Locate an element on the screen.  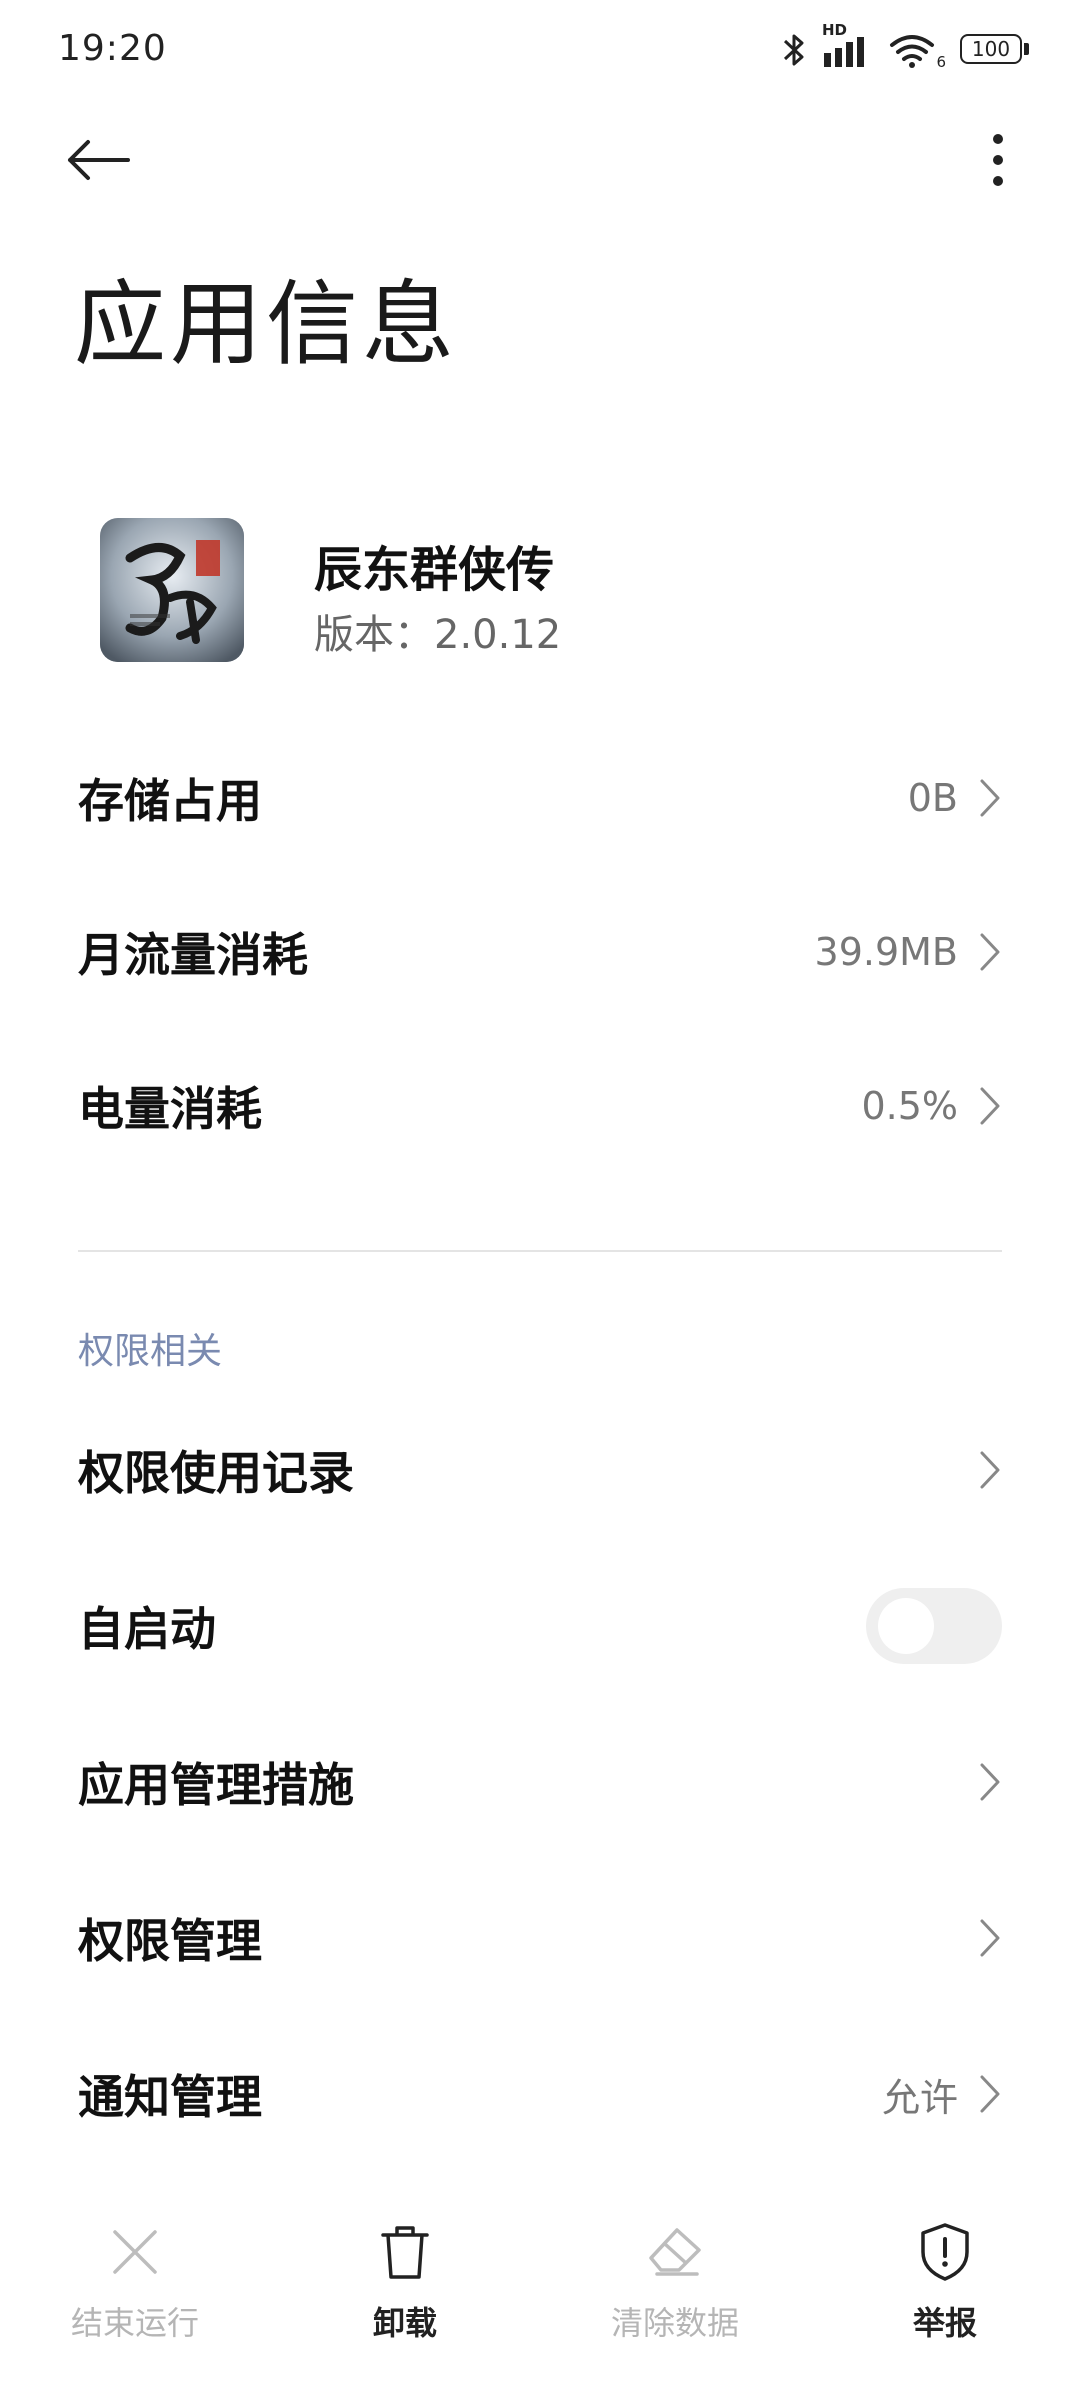
autostart-row: 自启动 is located at coordinates (540, 1626).